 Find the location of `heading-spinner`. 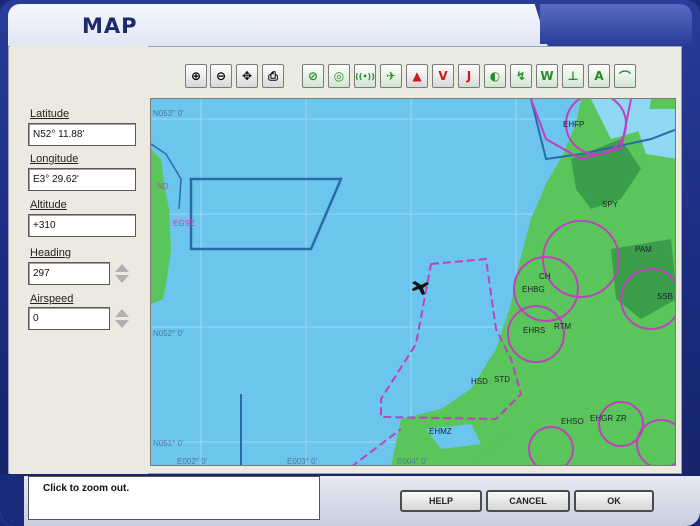

heading-spinner is located at coordinates (122, 273).